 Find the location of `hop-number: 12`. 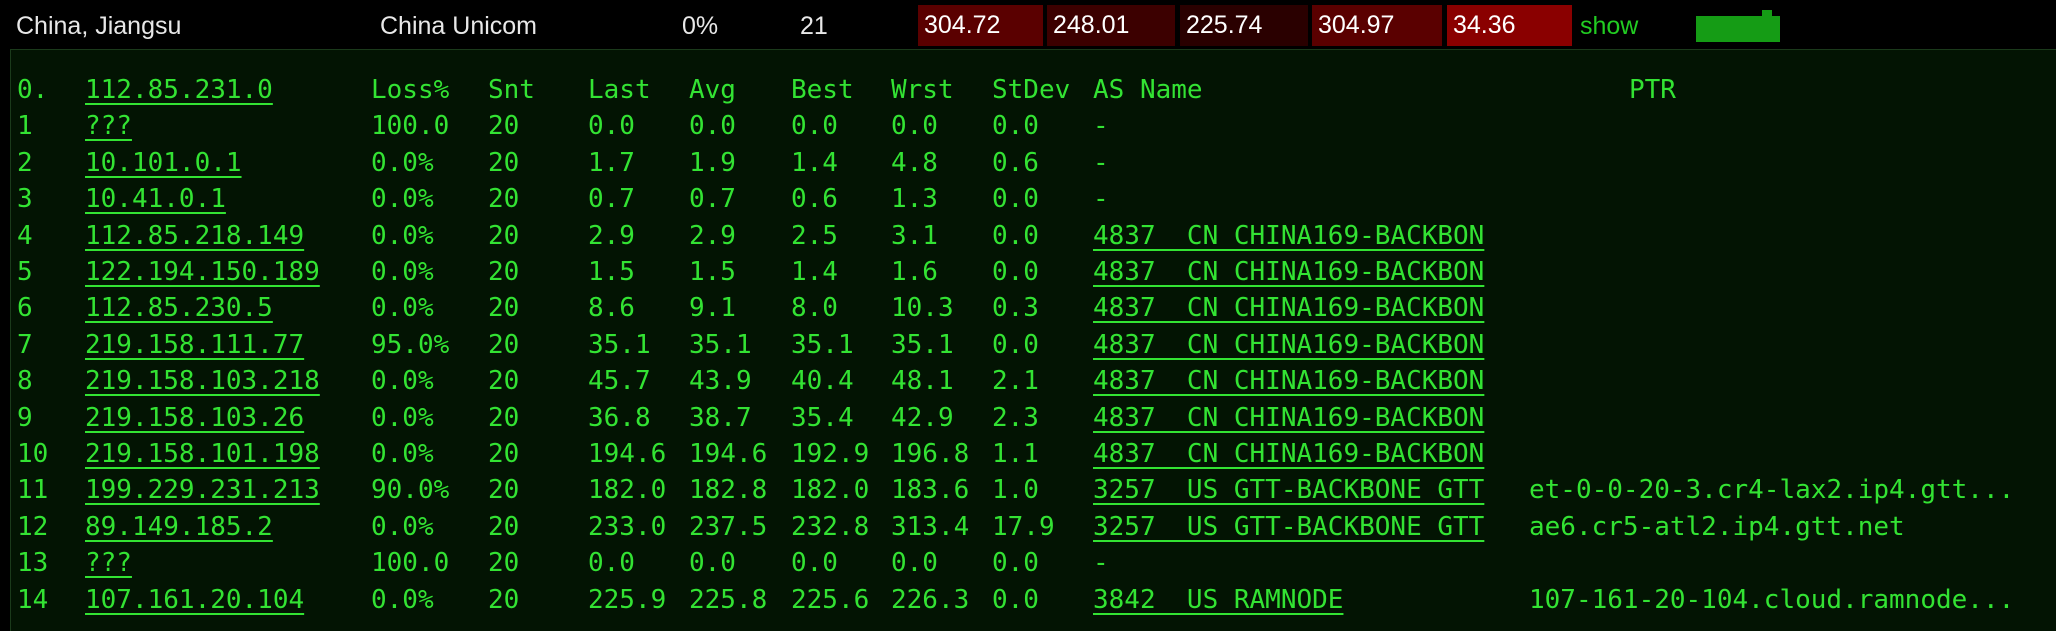

hop-number: 12 is located at coordinates (33, 526).